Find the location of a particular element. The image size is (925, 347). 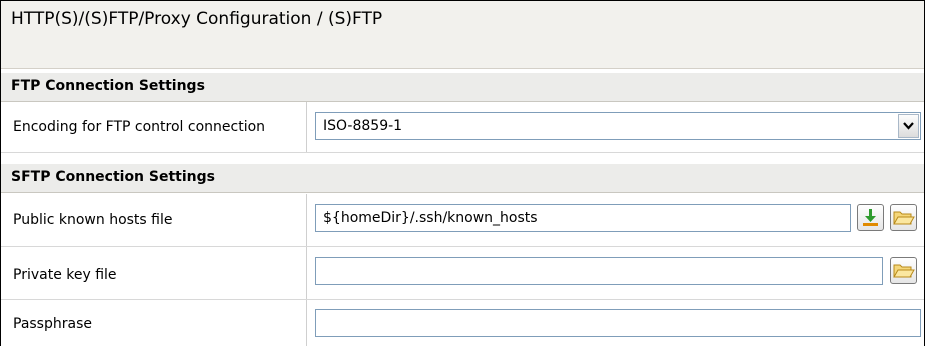

private-key-input is located at coordinates (599, 271).